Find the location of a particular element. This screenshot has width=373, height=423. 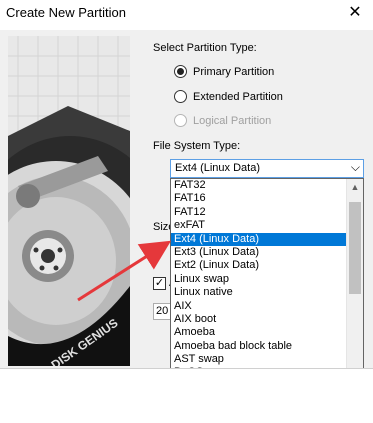

red-arrow-icon is located at coordinates (124, 271).